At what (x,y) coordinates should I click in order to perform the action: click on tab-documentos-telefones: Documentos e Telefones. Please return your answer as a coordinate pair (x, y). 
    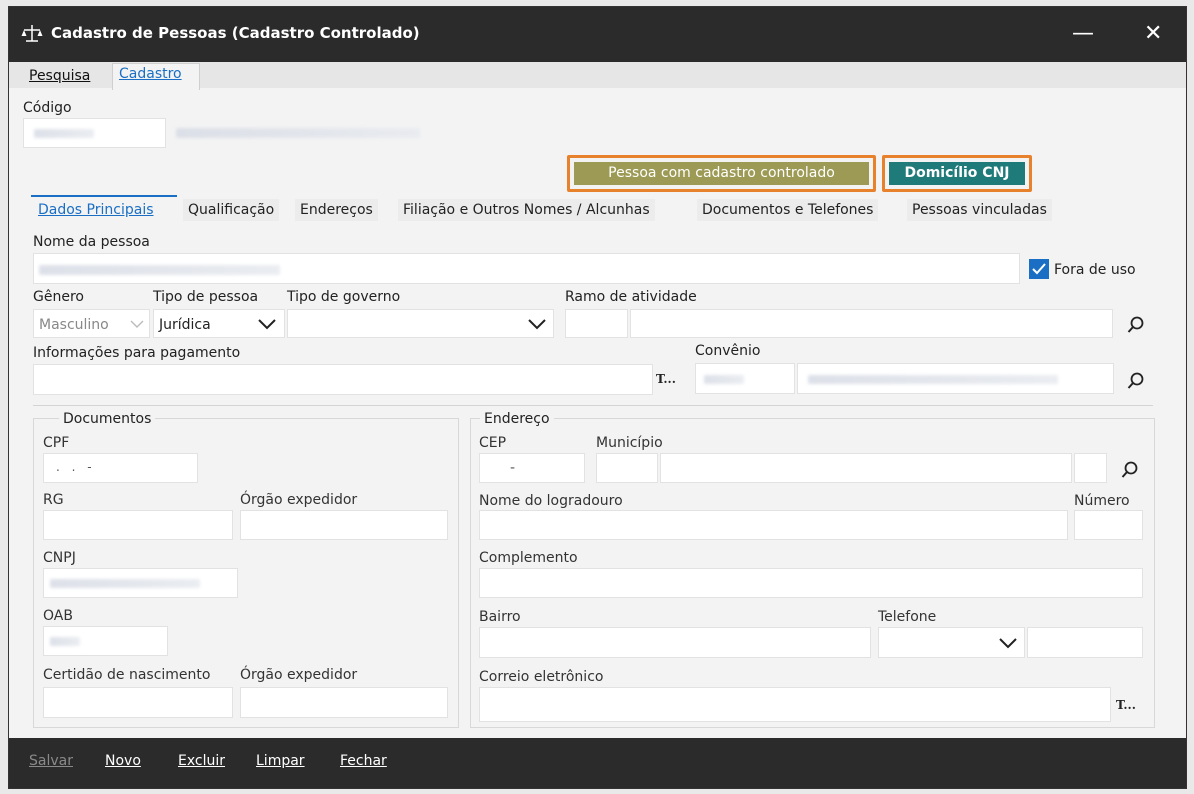
    Looking at the image, I should click on (788, 210).